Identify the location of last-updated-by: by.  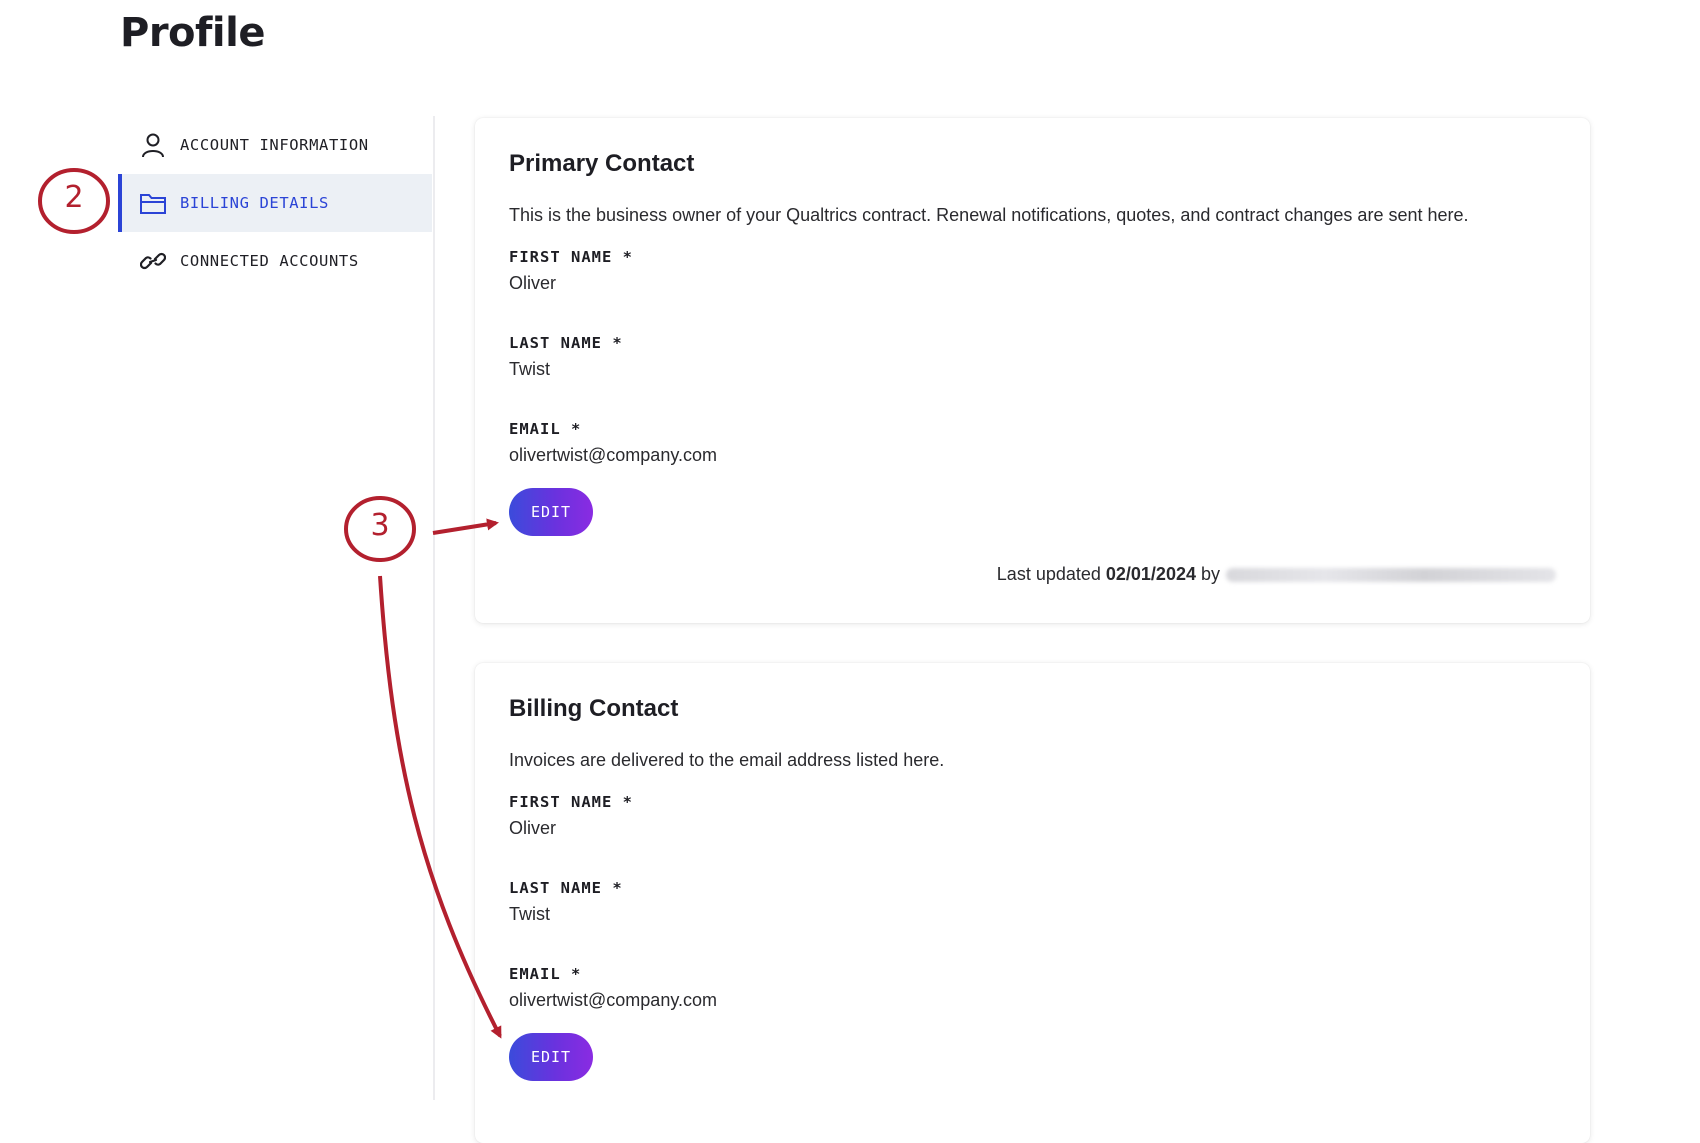
(1210, 574).